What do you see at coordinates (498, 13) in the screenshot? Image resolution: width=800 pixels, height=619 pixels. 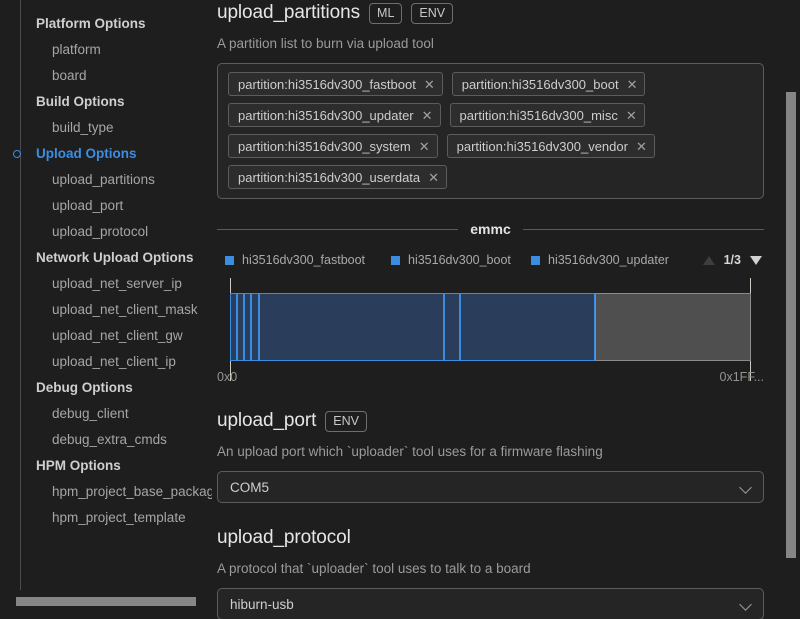 I see `upload-partitions-header: upload_partitions ML ENV` at bounding box center [498, 13].